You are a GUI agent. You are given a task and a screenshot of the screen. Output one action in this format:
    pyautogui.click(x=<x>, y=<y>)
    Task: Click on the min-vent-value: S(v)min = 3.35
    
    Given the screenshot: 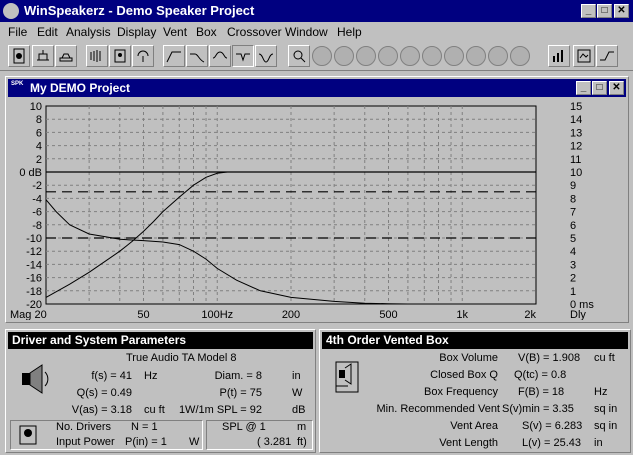 What is the action you would take?
    pyautogui.click(x=538, y=409)
    